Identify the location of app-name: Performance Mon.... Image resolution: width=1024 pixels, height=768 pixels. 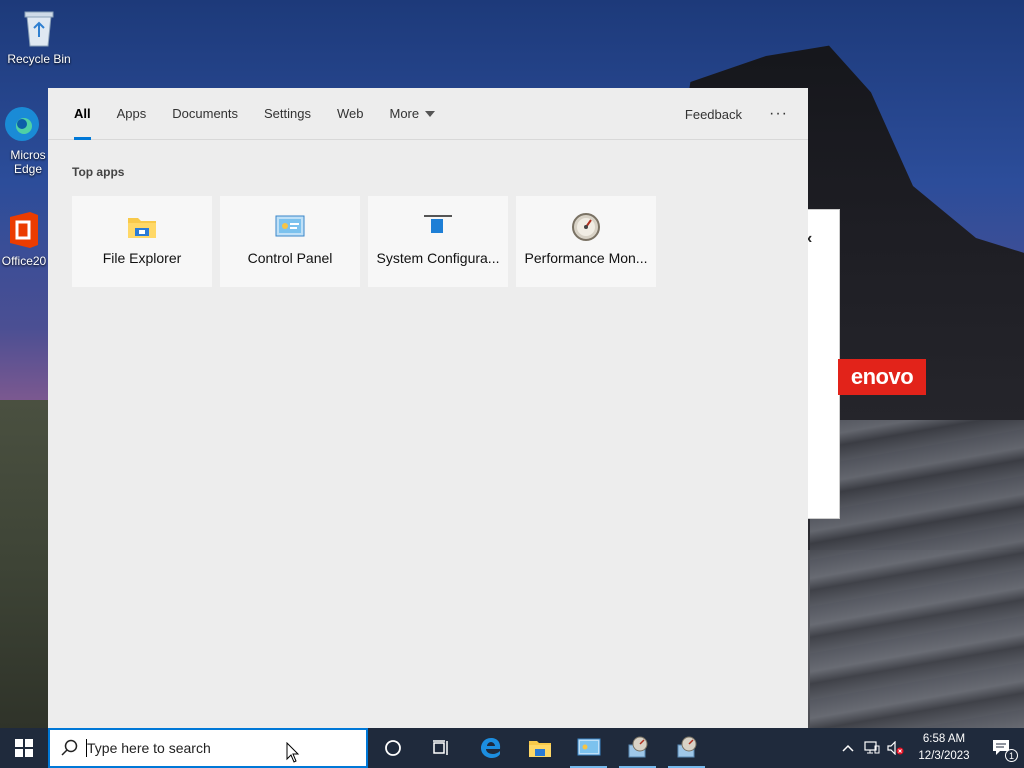
(586, 258).